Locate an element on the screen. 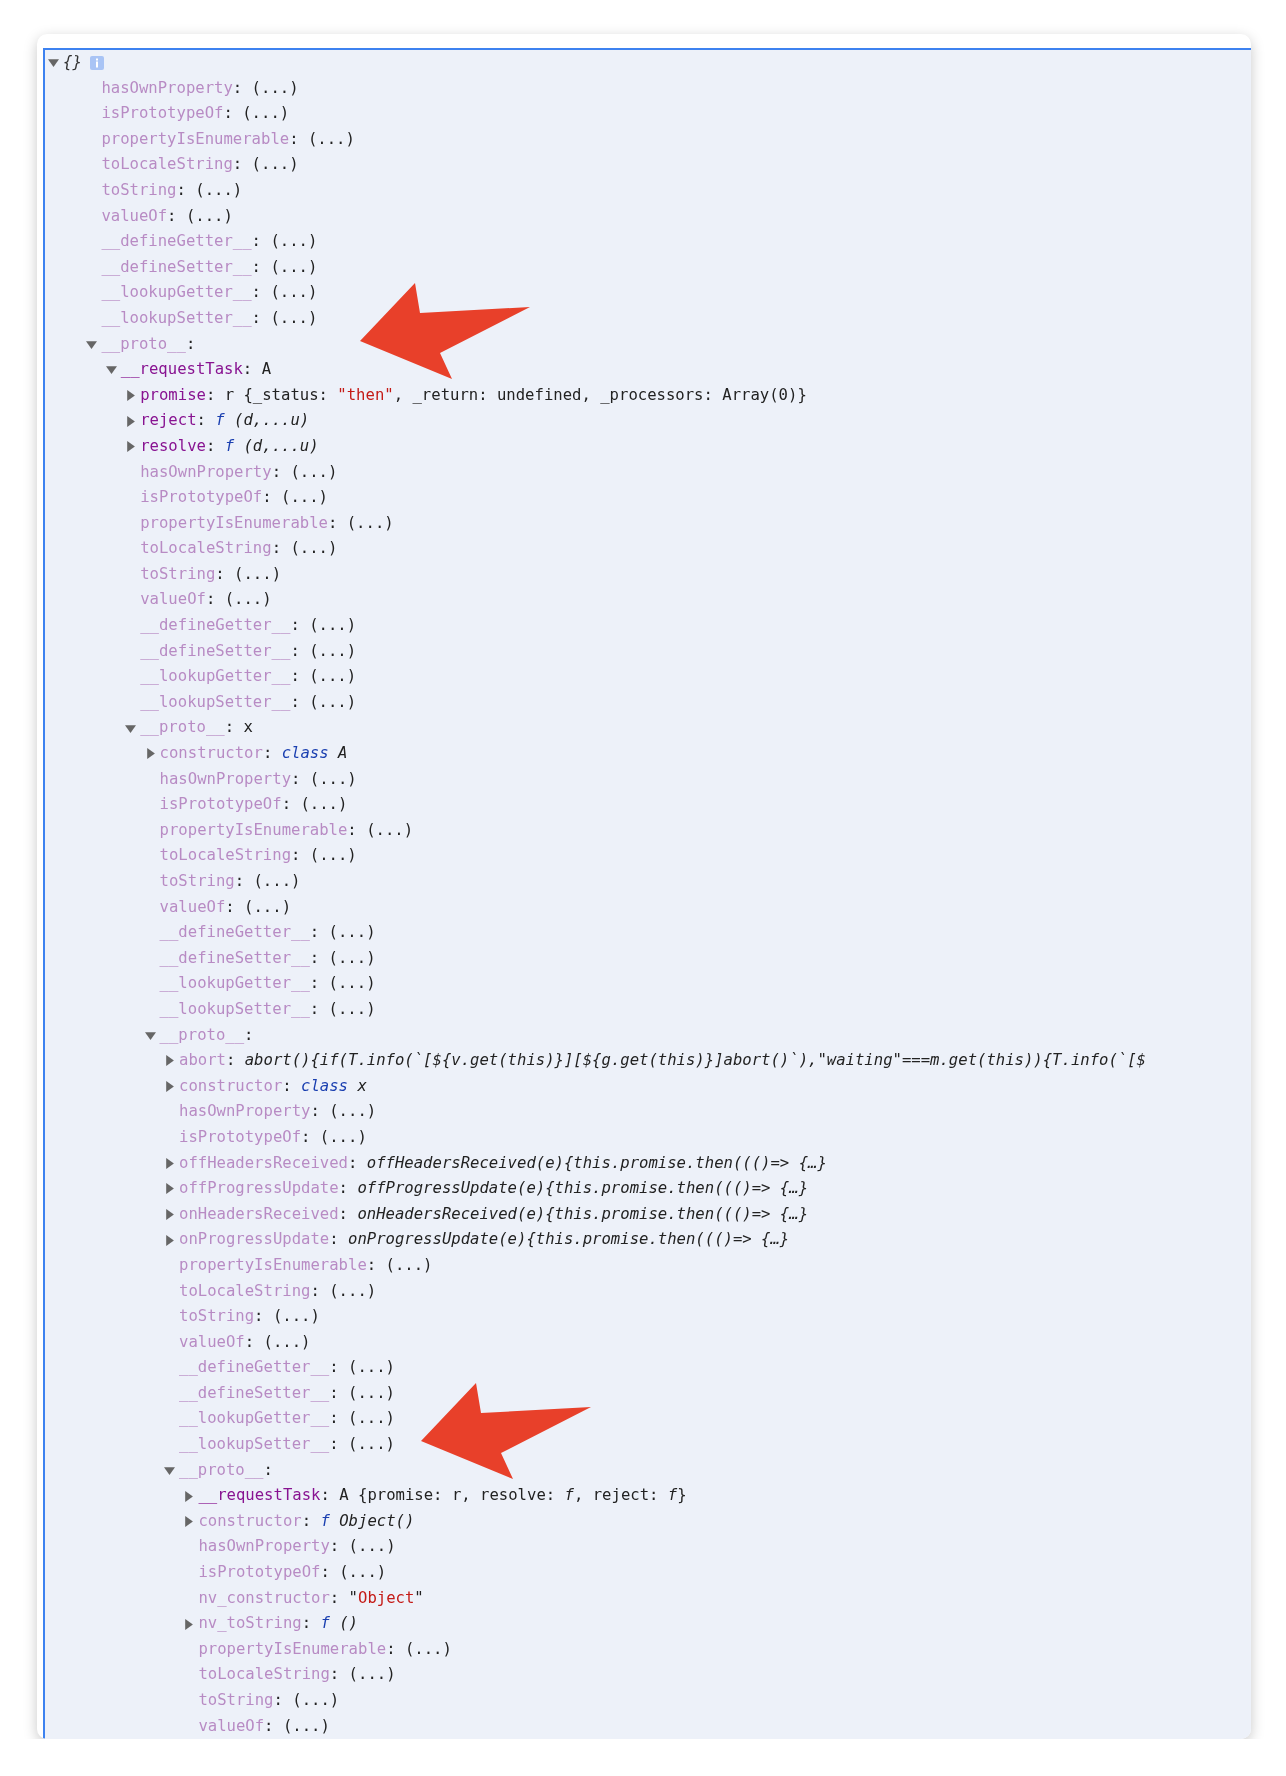 The height and width of the screenshot is (1776, 1286). property-line: constructor: class A is located at coordinates (253, 754).